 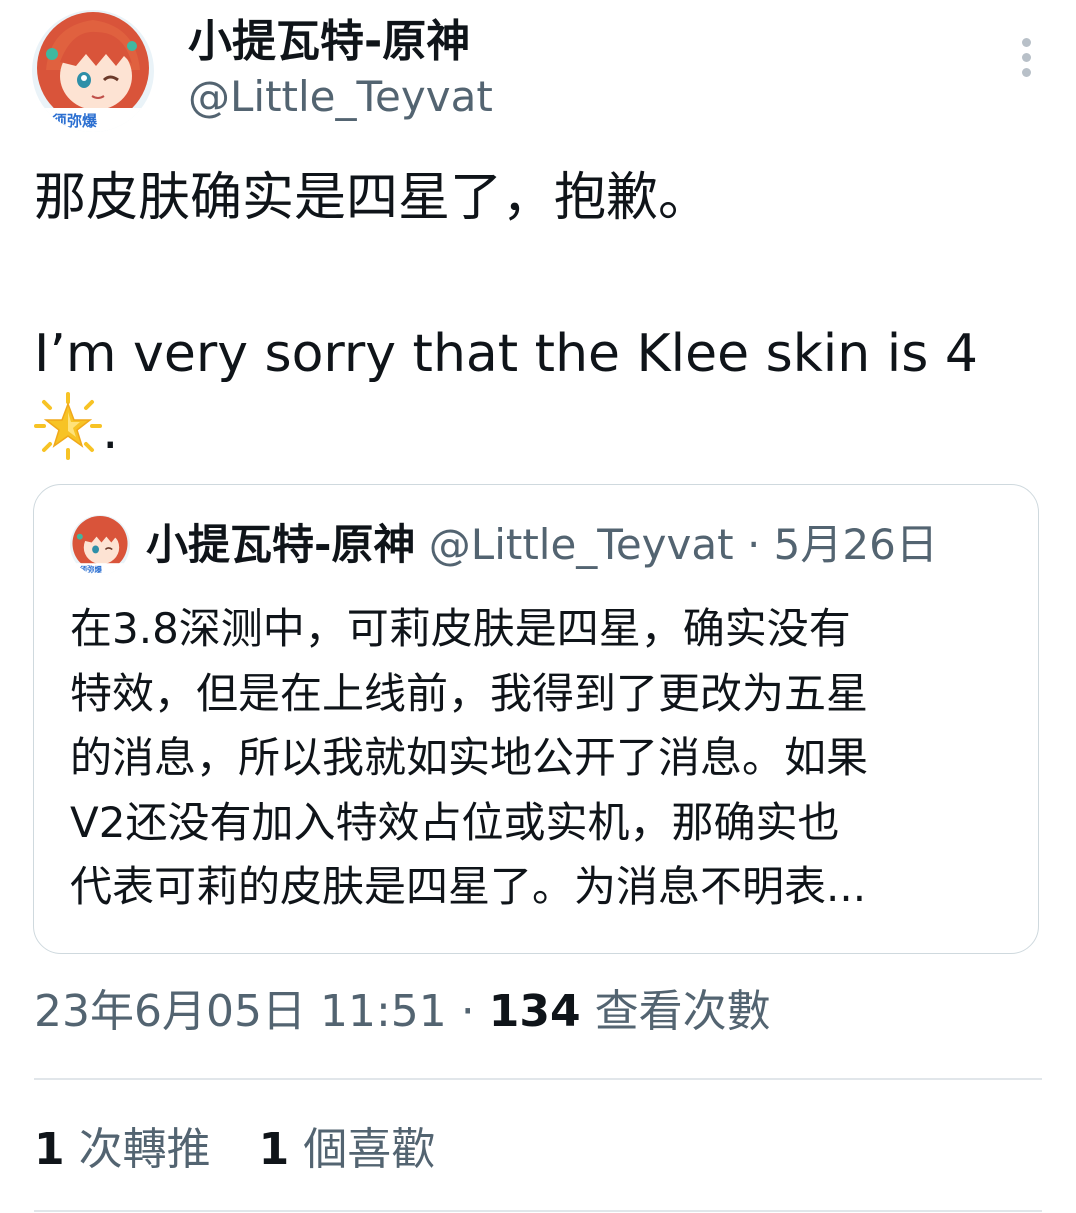 What do you see at coordinates (537, 72) in the screenshot?
I see `tweet-header: 须弥爆 小提瓦特-原神 @Little_Teyvat` at bounding box center [537, 72].